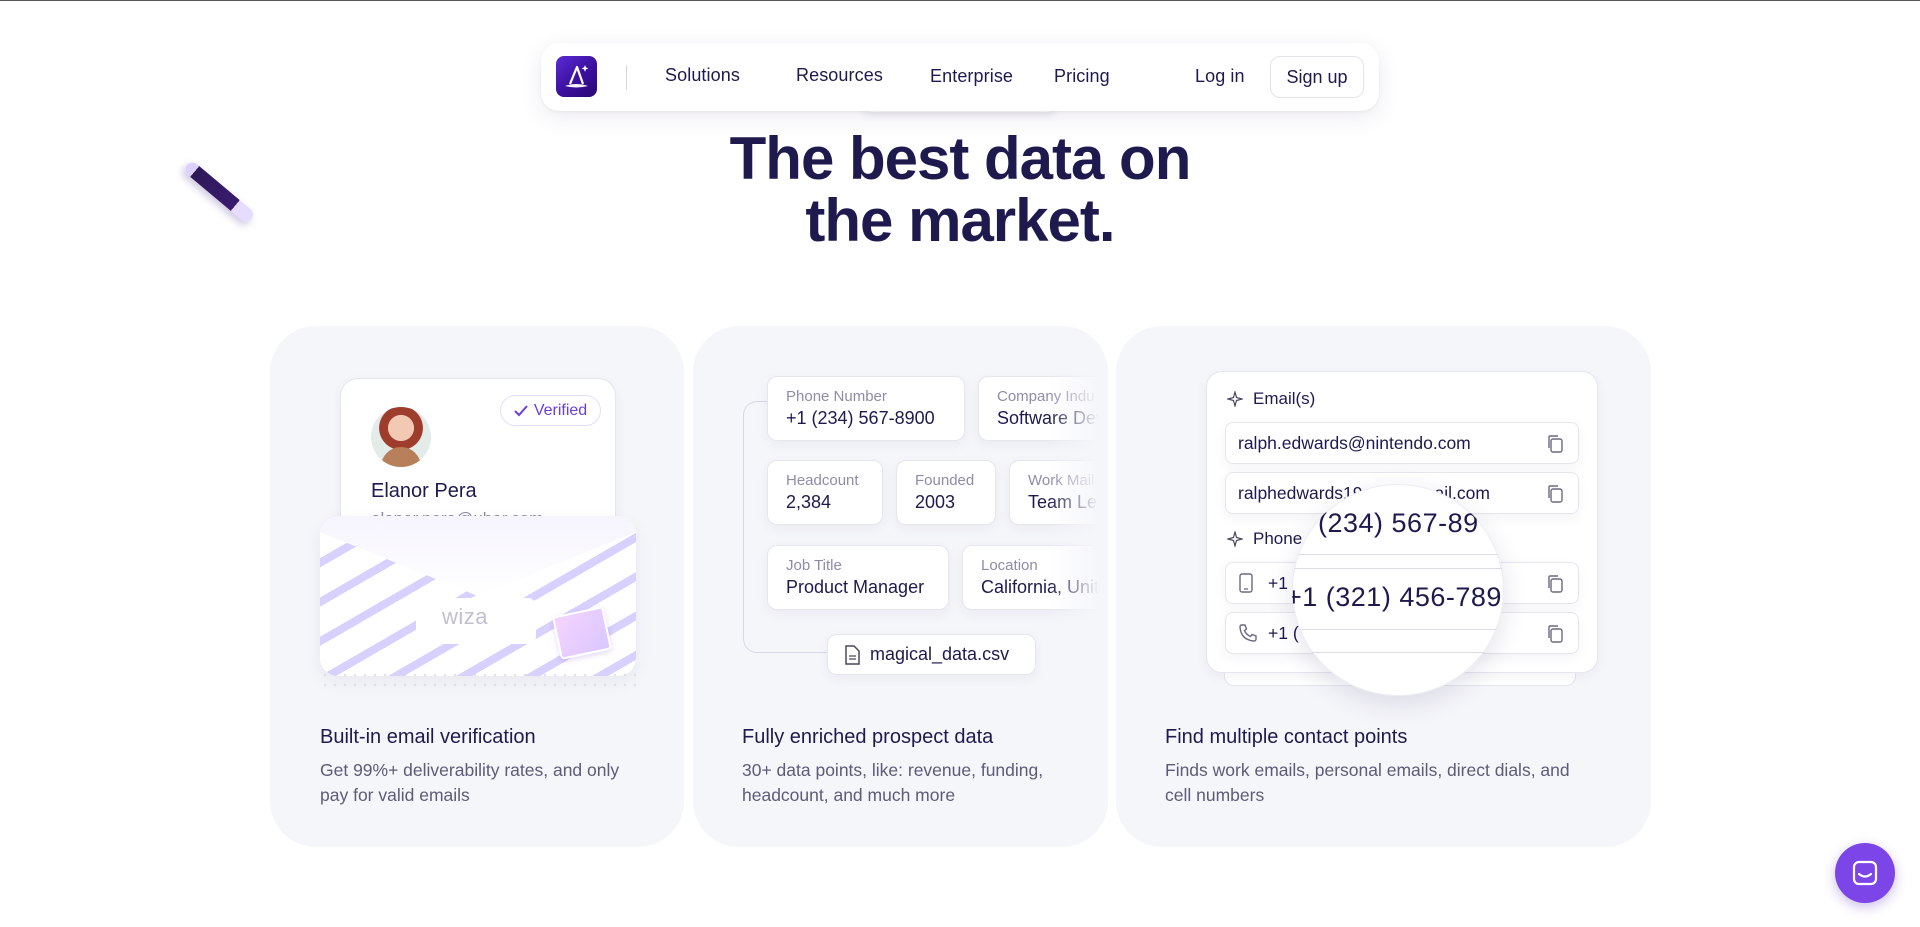 This screenshot has width=1920, height=927. What do you see at coordinates (1078, 496) in the screenshot?
I see `right-fade` at bounding box center [1078, 496].